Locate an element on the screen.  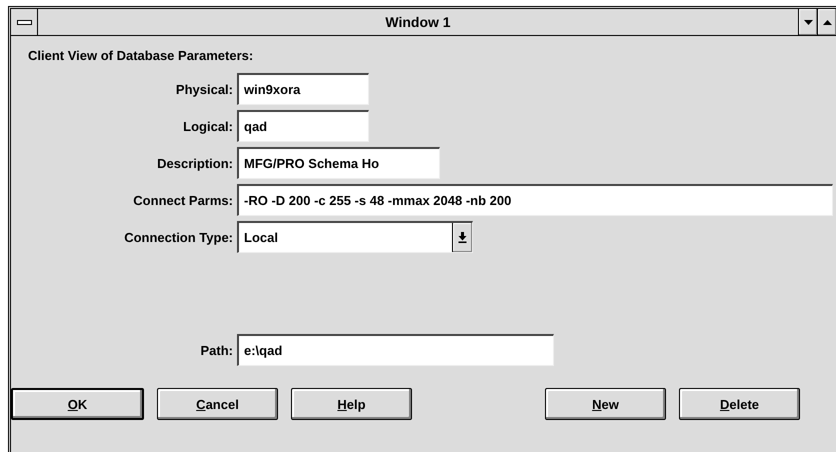
text-field: -RO -D 200 -c 255 -s 48 -mmax 2048 -nb 200 is located at coordinates (535, 200).